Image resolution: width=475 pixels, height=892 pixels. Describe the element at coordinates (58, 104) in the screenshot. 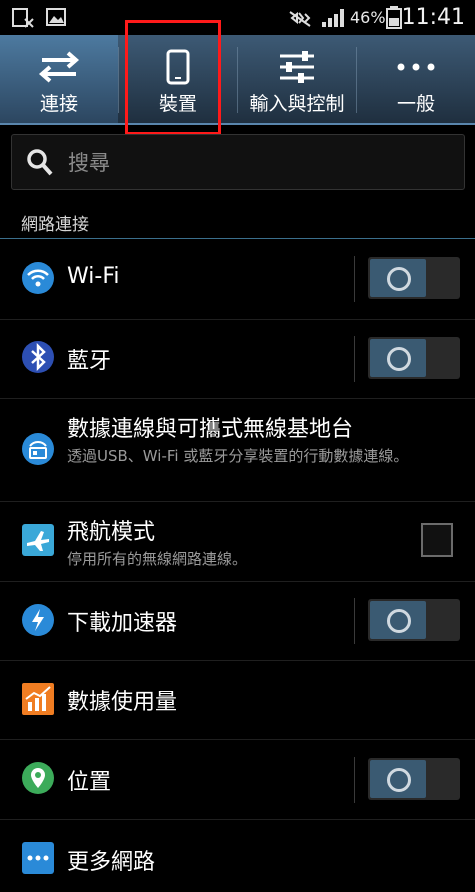

I see `tab-connections-label: 連接` at that location.